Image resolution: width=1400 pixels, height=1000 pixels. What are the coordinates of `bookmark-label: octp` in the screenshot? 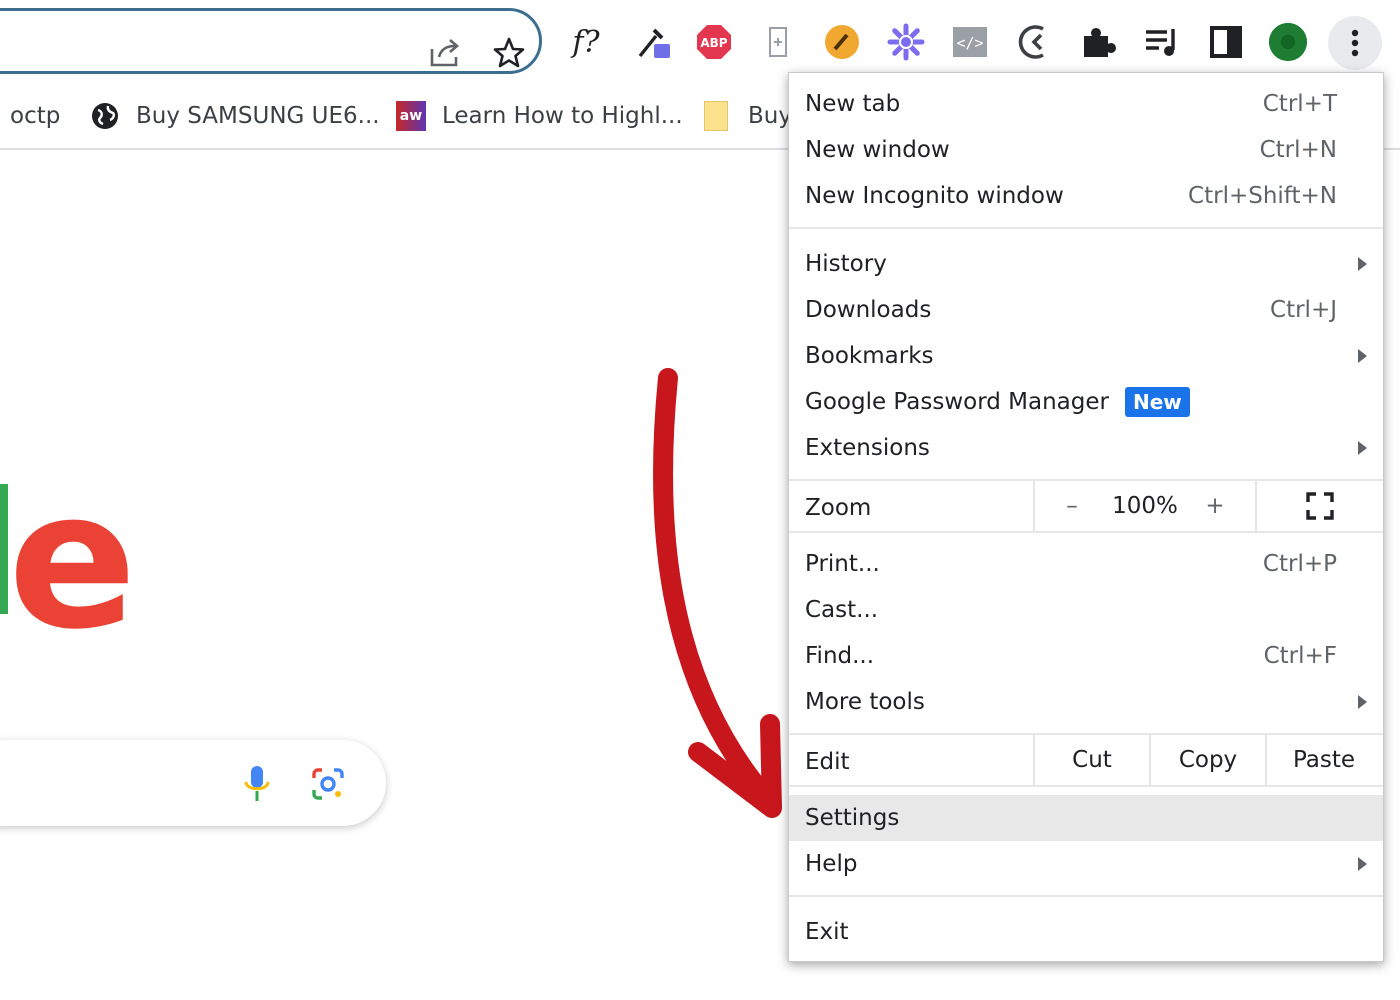 It's located at (35, 116).